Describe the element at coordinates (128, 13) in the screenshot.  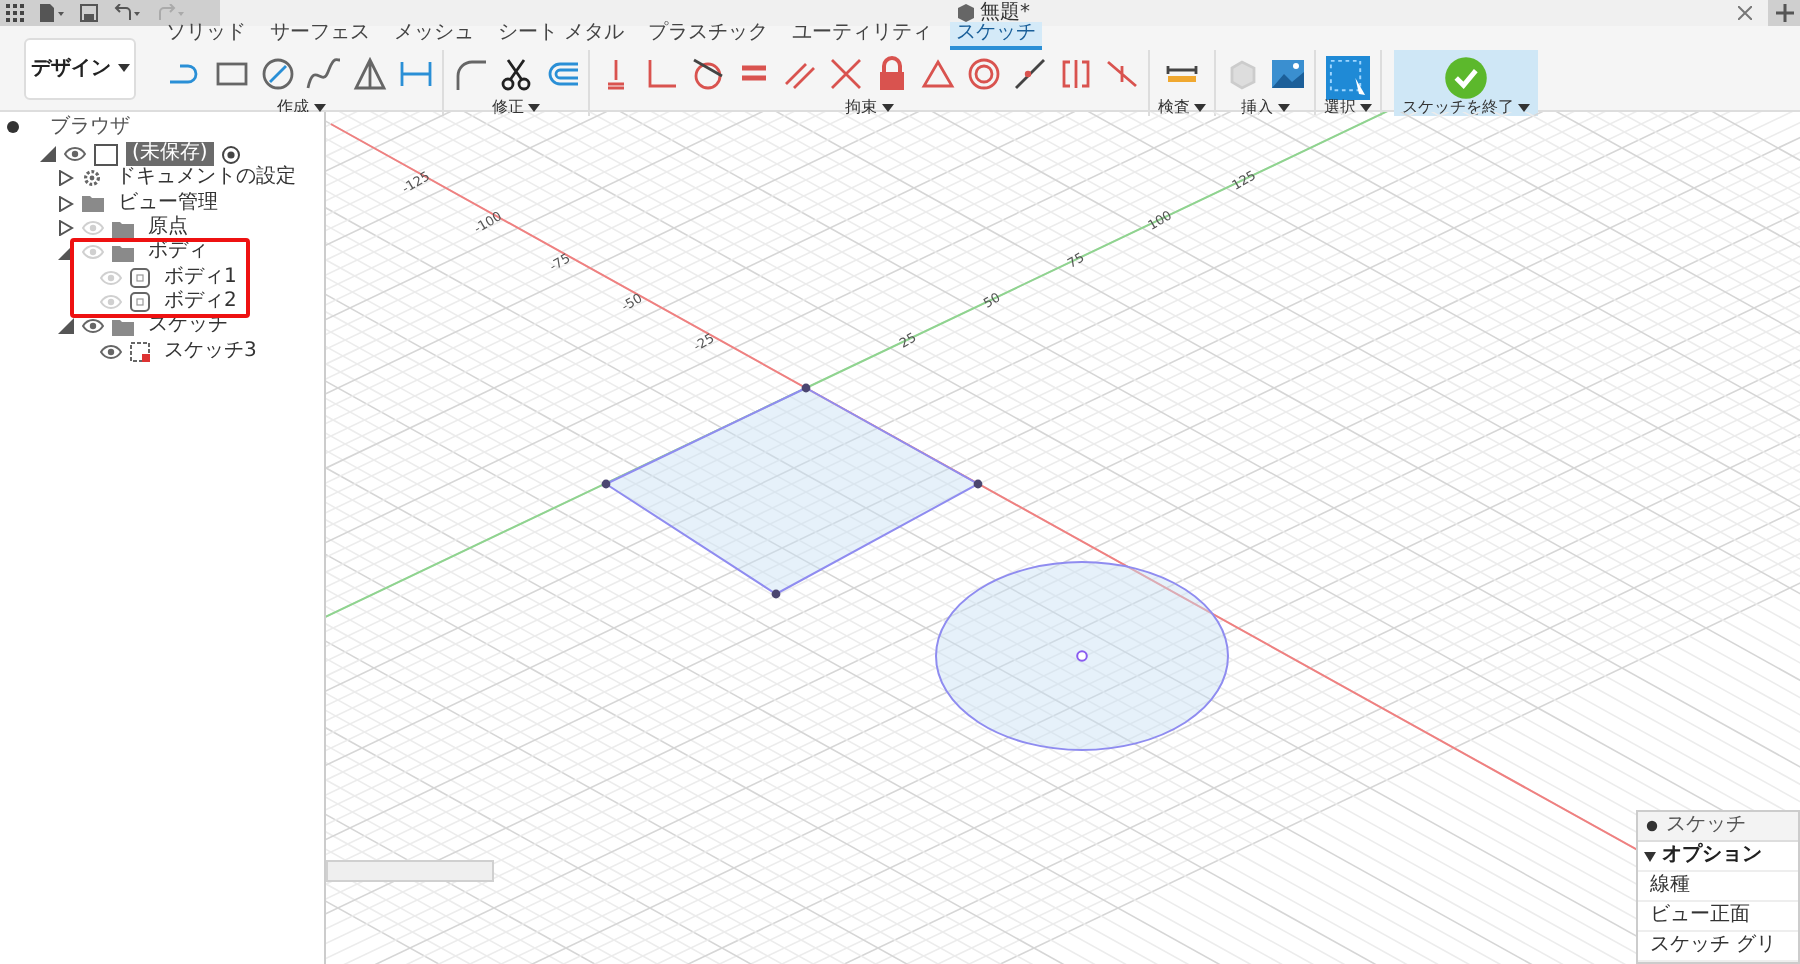
I see `undo-icon` at that location.